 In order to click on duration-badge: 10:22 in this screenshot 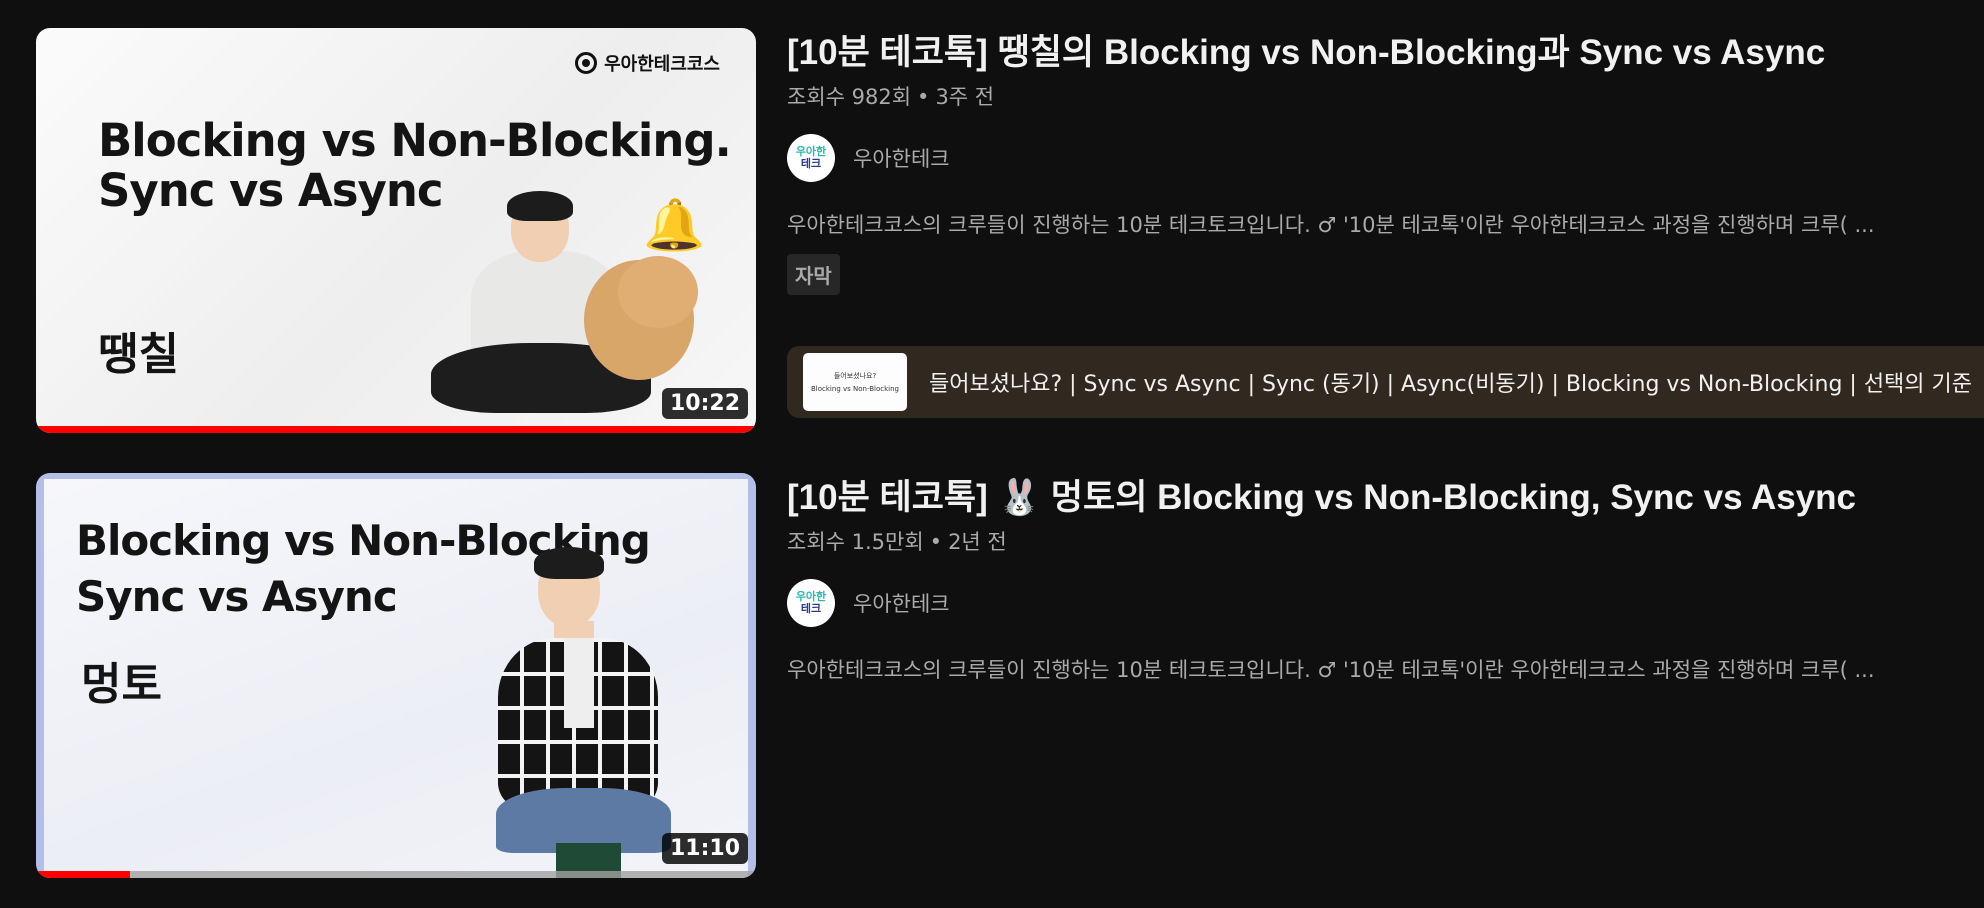, I will do `click(704, 403)`.